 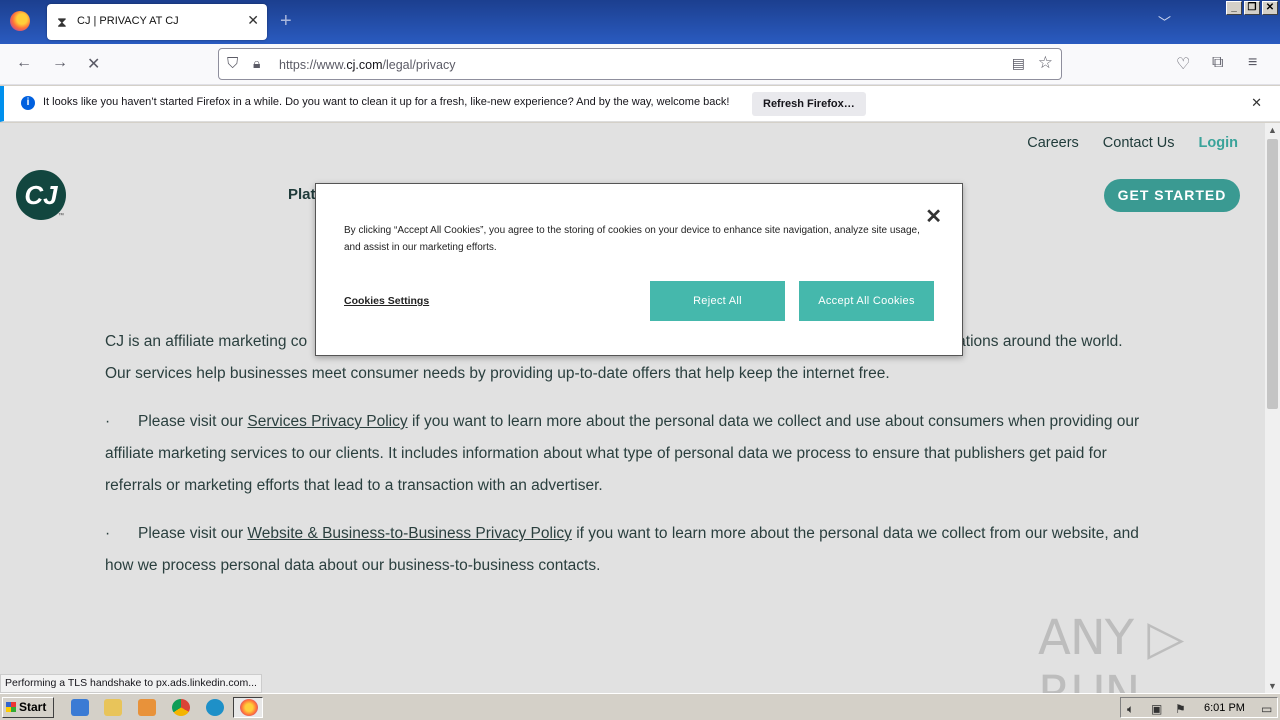 I want to click on accept-all-cookies-button: Accept All Cookies, so click(x=866, y=301).